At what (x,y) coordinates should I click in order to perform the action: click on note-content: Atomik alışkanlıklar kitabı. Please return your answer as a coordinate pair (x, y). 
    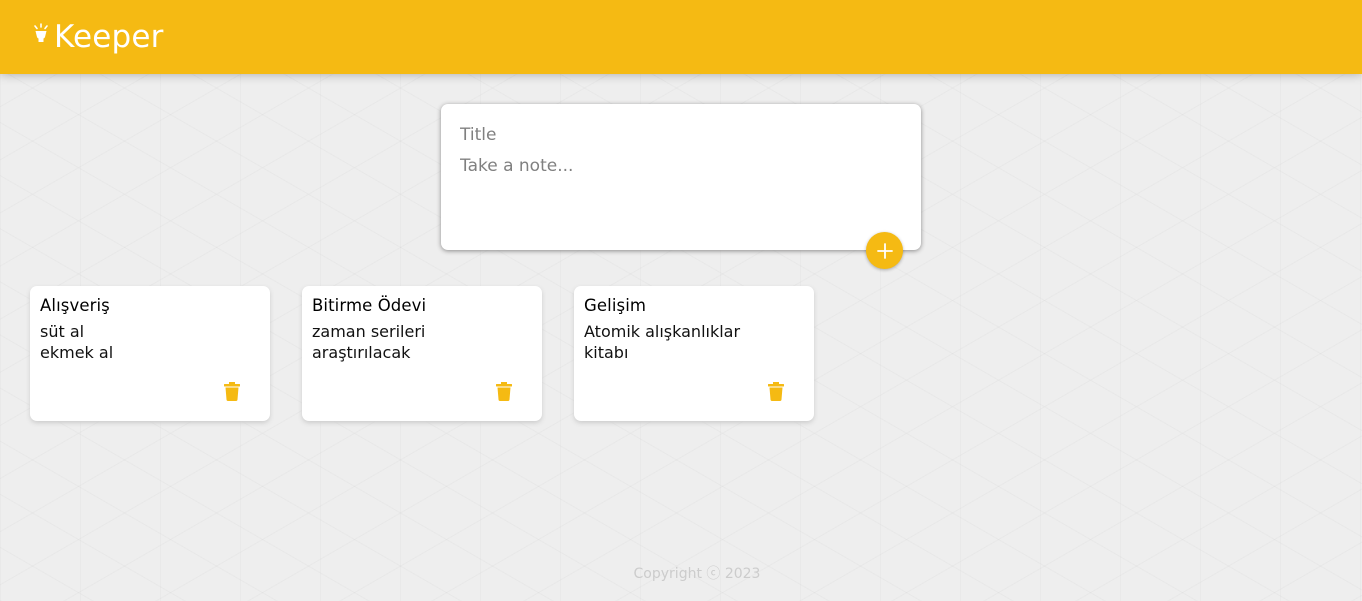
    Looking at the image, I should click on (662, 342).